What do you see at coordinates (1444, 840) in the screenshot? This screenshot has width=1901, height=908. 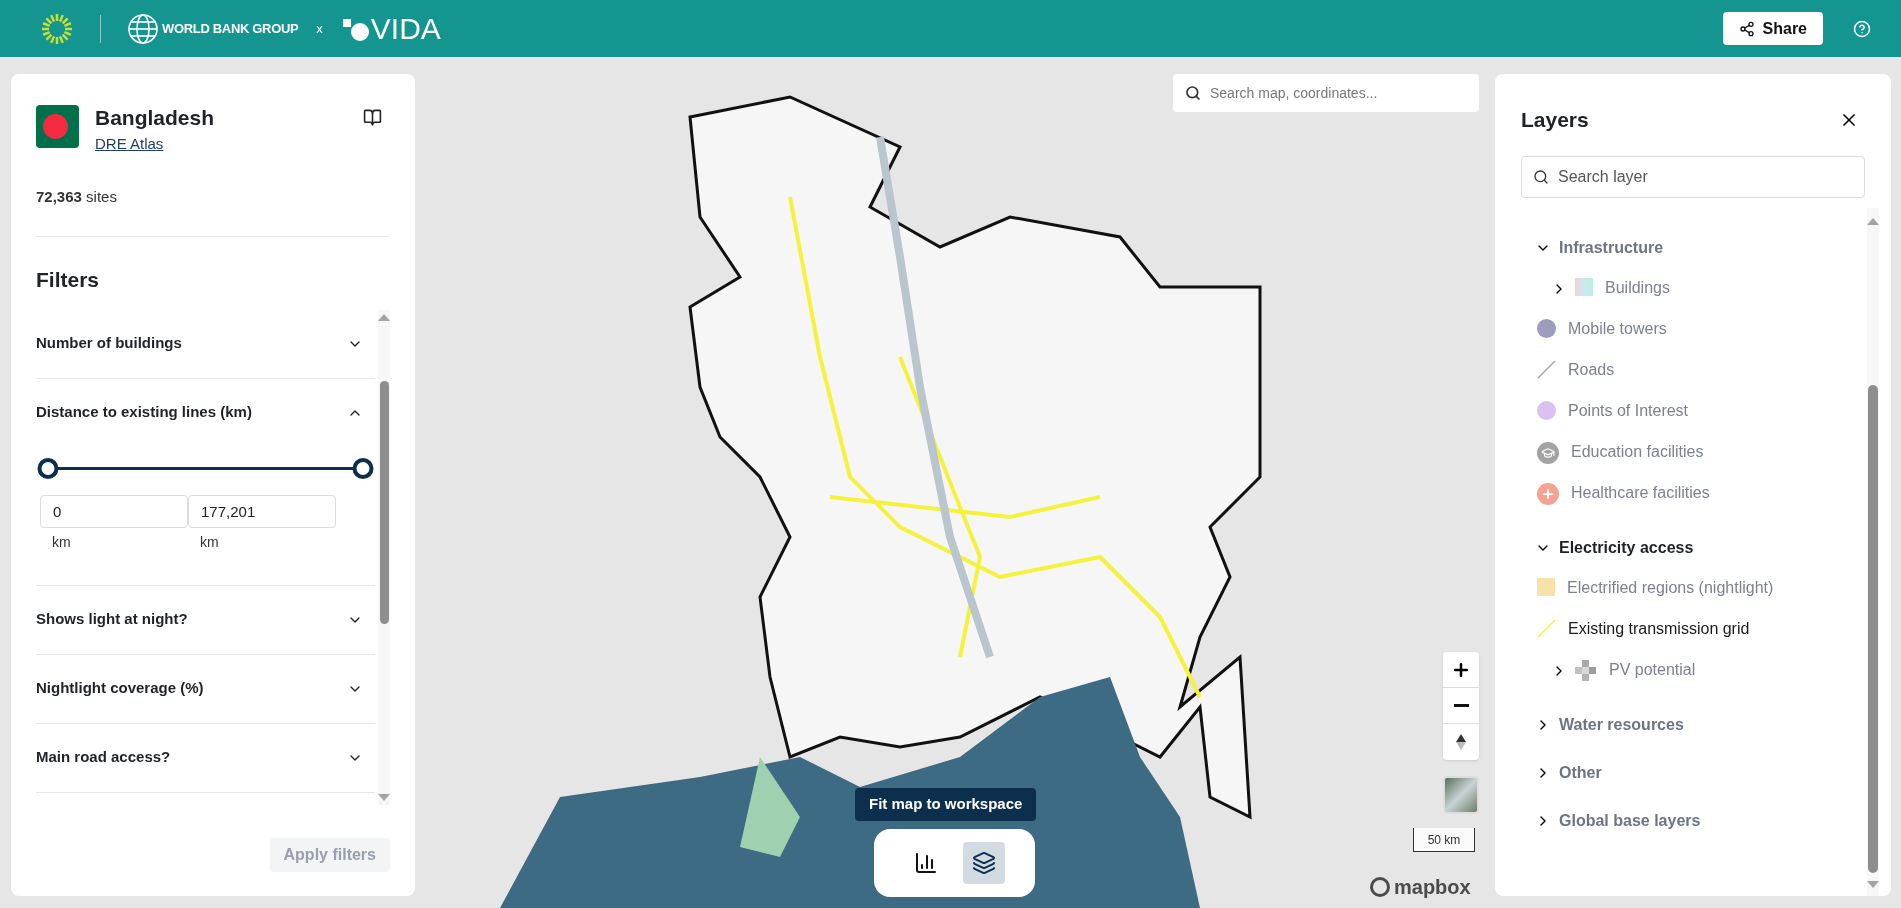 I see `scale-bar: 50 km` at bounding box center [1444, 840].